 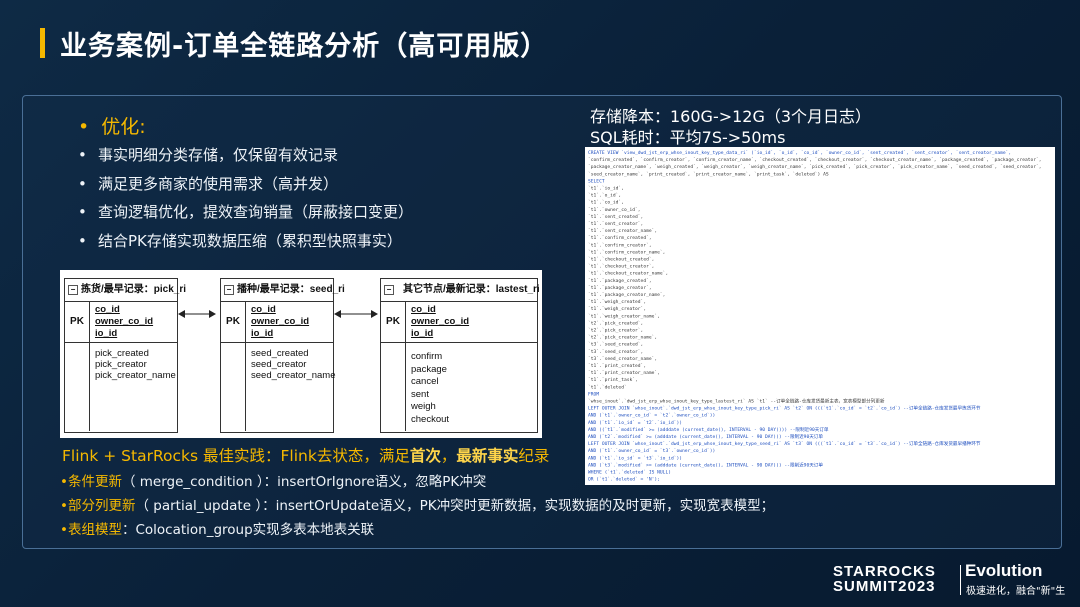 I want to click on optimization-heading-text: 优化:, so click(x=123, y=127).